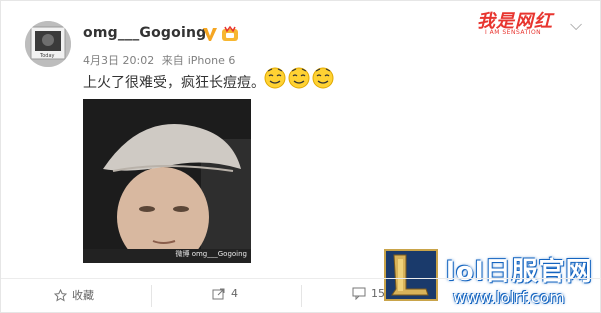 The width and height of the screenshot is (601, 313). What do you see at coordinates (513, 32) in the screenshot?
I see `brand-watermark-subtitle: I AM SENSATION` at bounding box center [513, 32].